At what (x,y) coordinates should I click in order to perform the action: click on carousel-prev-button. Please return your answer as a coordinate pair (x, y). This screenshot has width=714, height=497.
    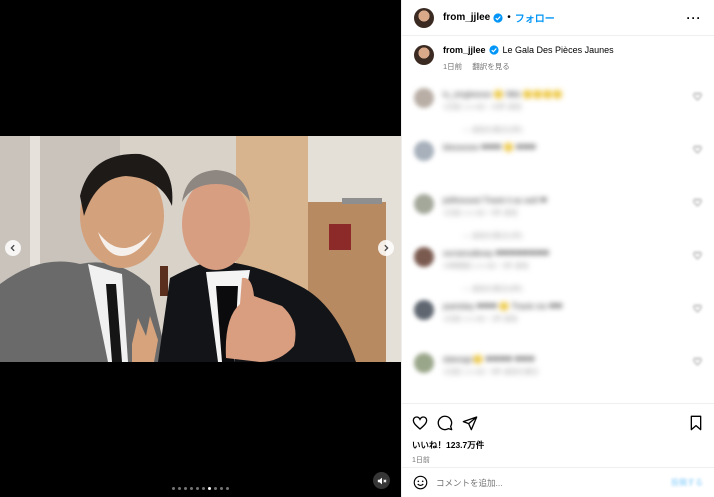
    Looking at the image, I should click on (13, 248).